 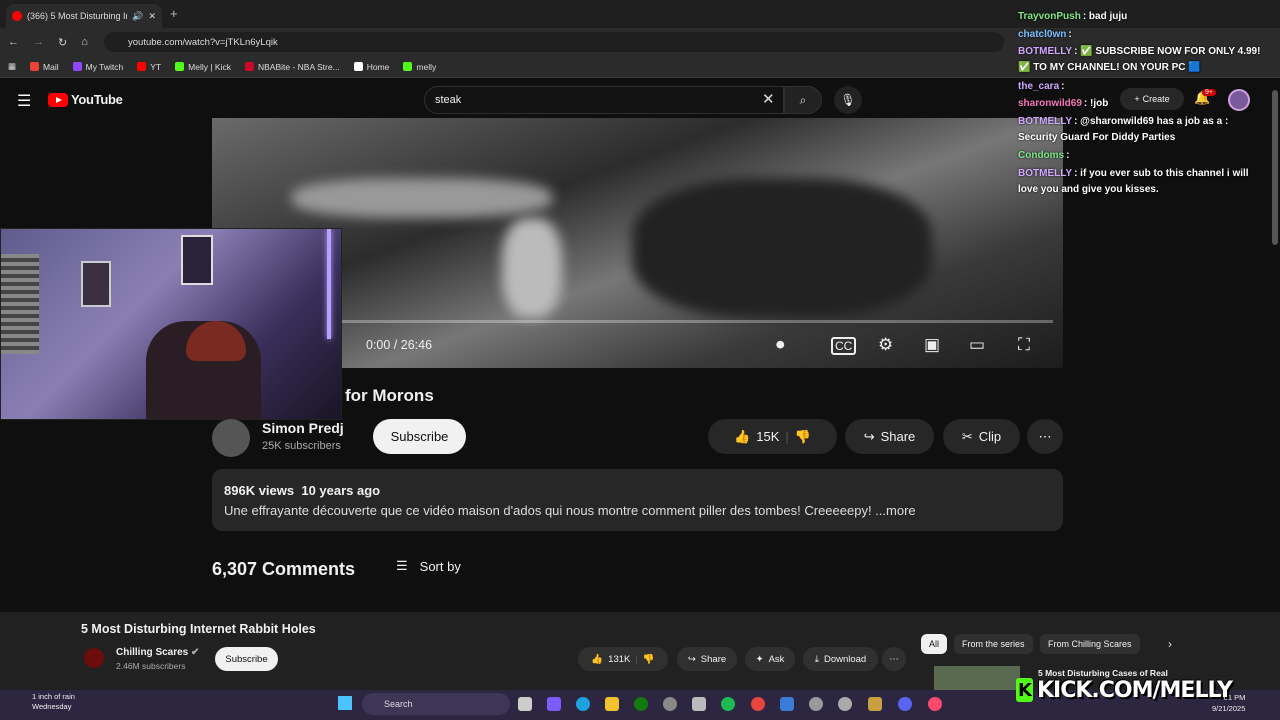 What do you see at coordinates (44, 67) in the screenshot?
I see `bookmark-mail: Mail` at bounding box center [44, 67].